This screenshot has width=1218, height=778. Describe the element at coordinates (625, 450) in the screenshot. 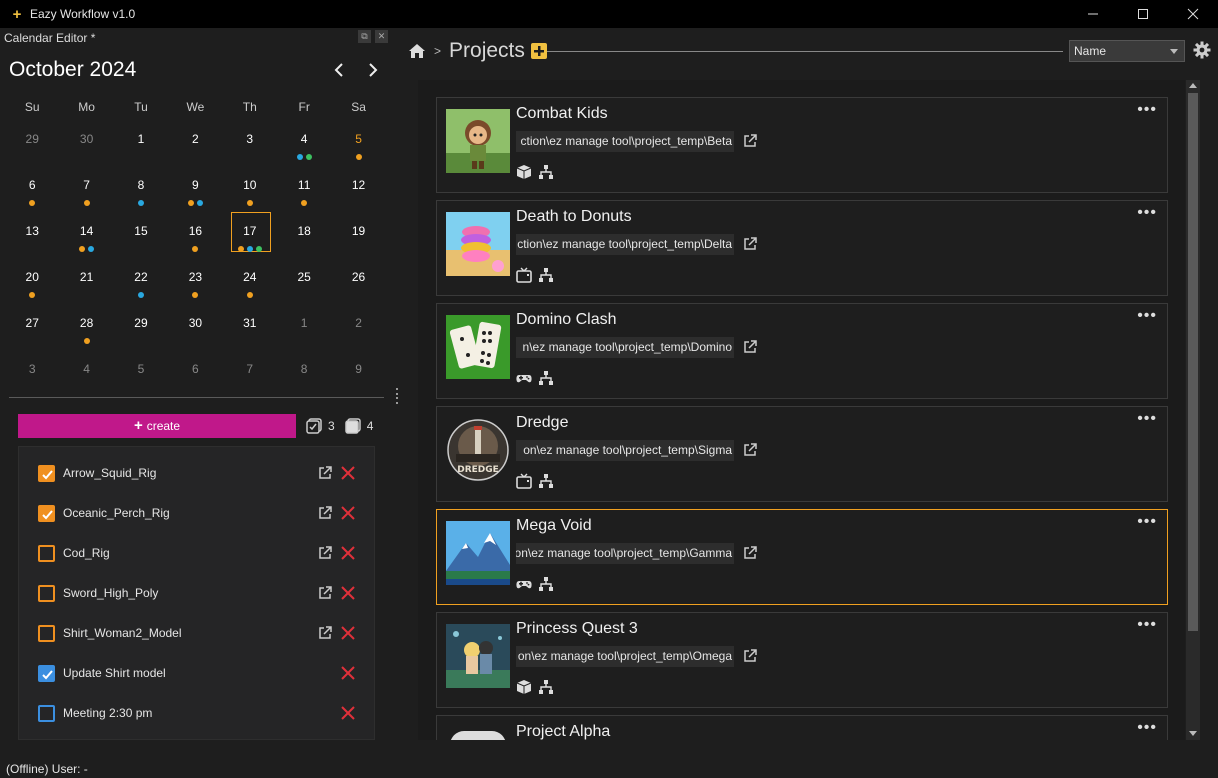

I see `project-path-field: on\ez manage tool\project_temp\Sigma` at that location.